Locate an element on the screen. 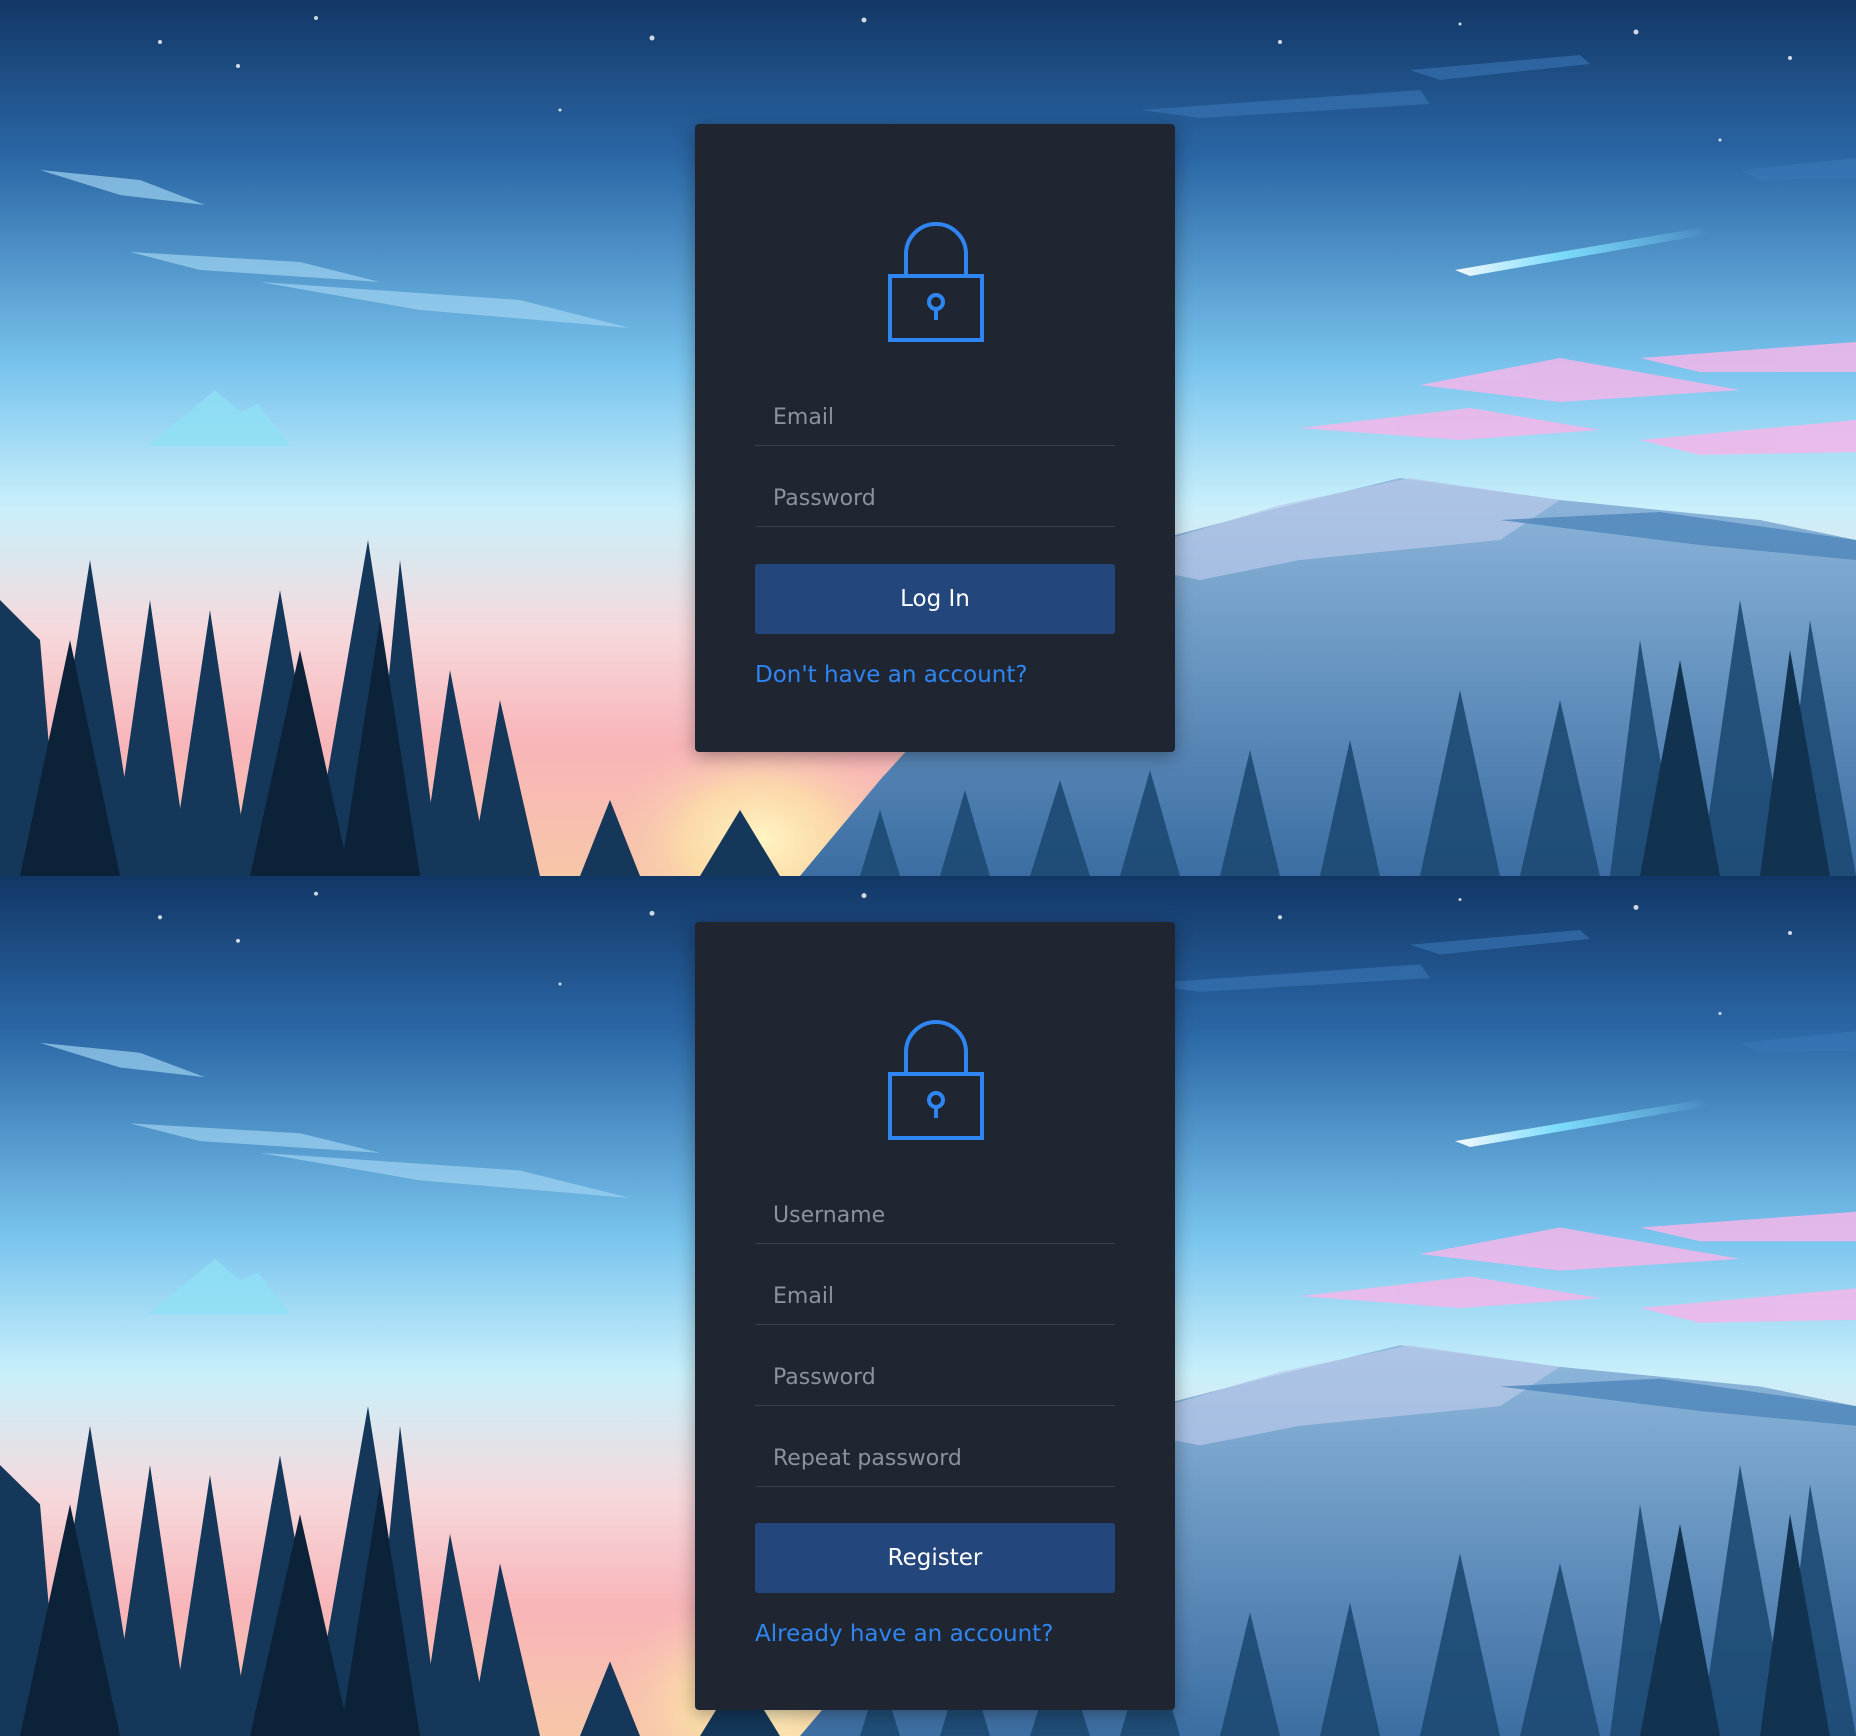 The height and width of the screenshot is (1736, 1856). repeat-password-field is located at coordinates (935, 1459).